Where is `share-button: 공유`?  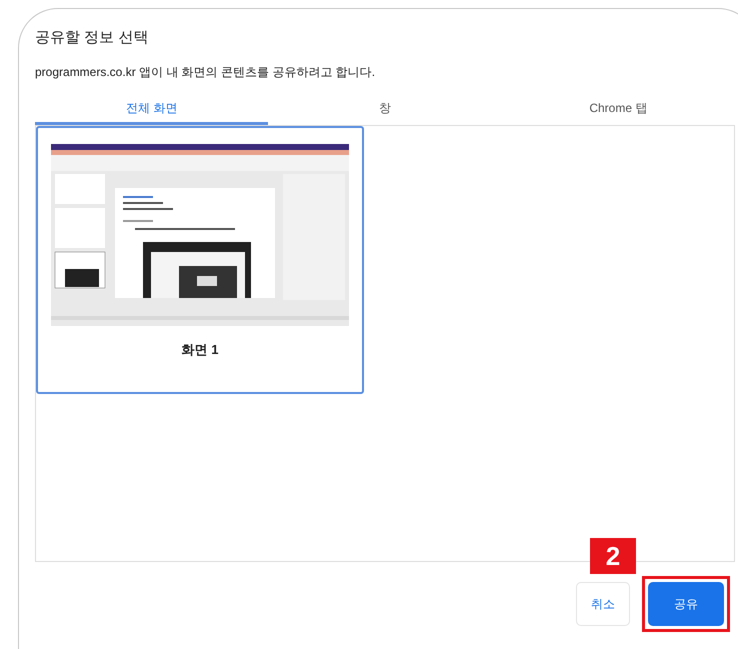
share-button: 공유 is located at coordinates (686, 604).